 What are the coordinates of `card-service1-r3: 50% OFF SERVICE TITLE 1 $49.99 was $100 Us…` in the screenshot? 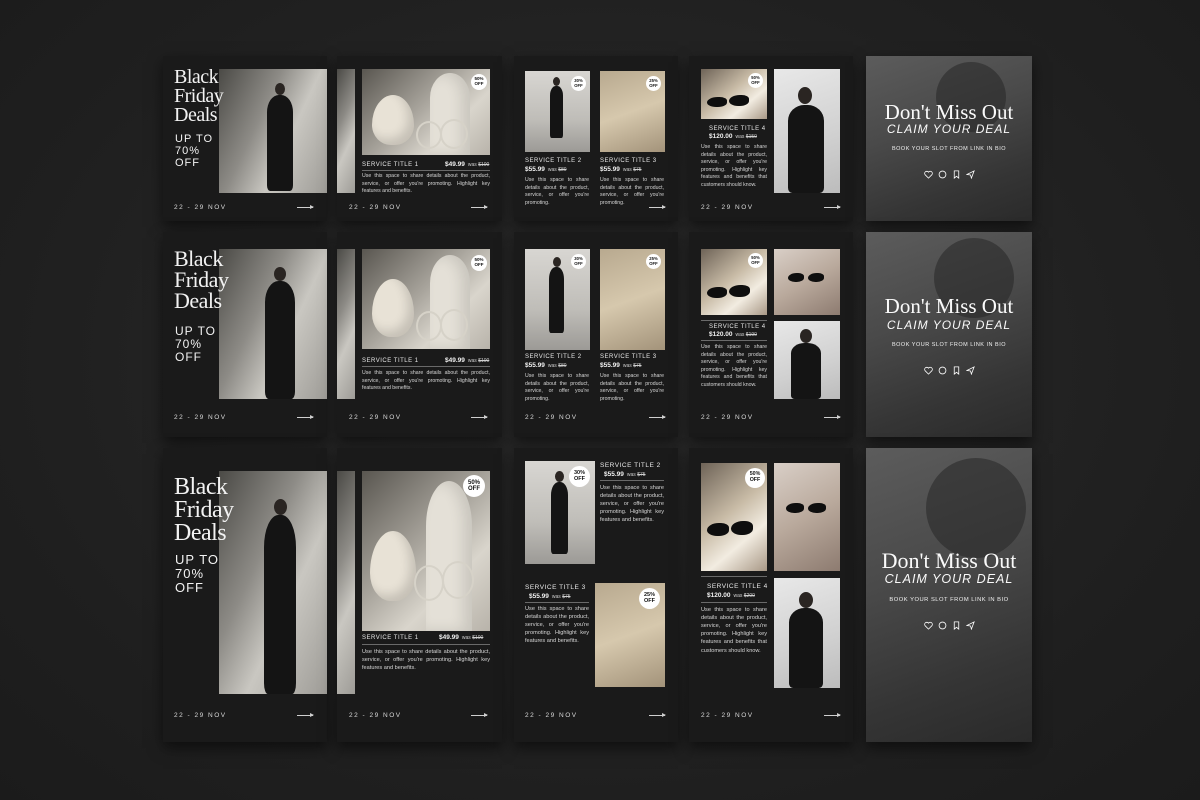 It's located at (419, 595).